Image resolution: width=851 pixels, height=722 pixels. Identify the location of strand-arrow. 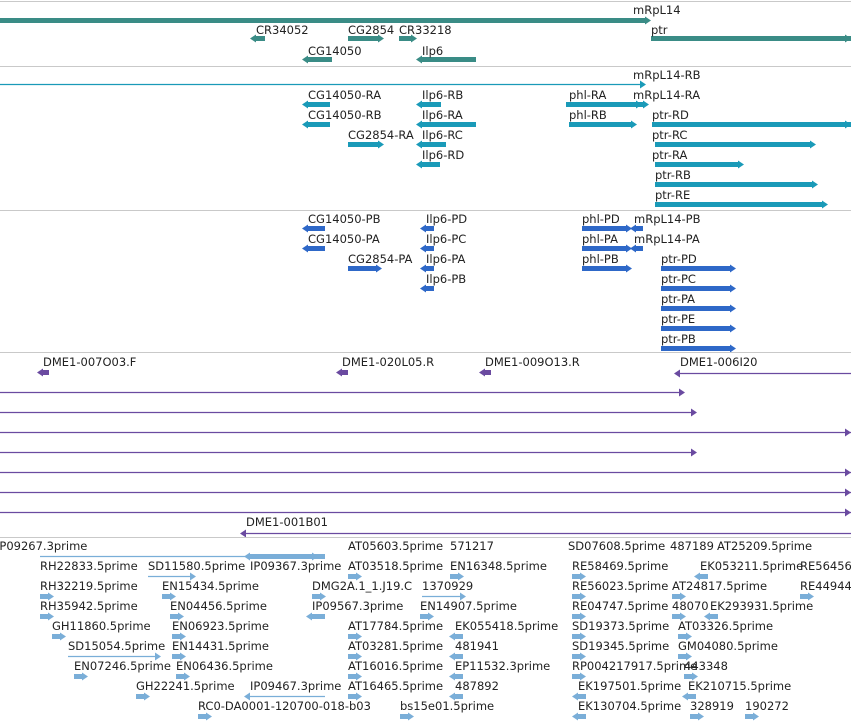
(756, 716).